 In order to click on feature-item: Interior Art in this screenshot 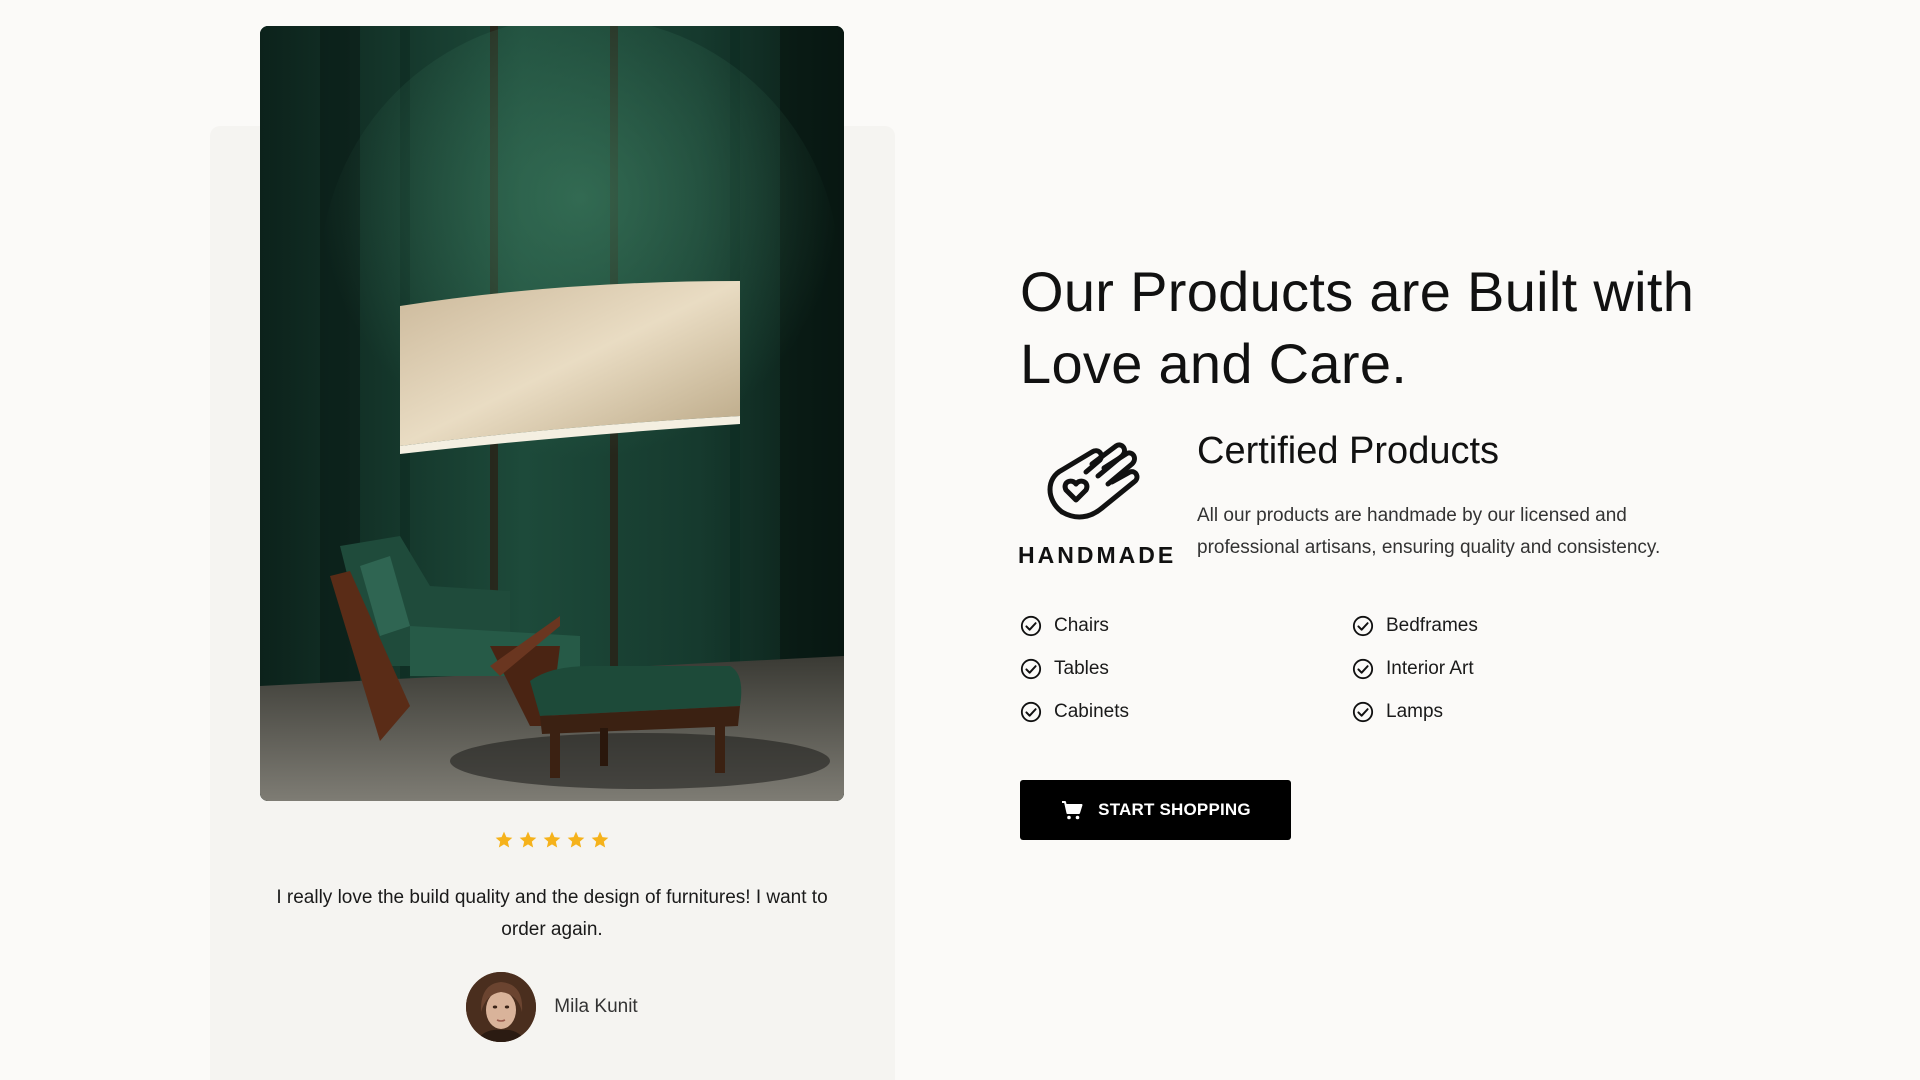, I will do `click(1518, 669)`.